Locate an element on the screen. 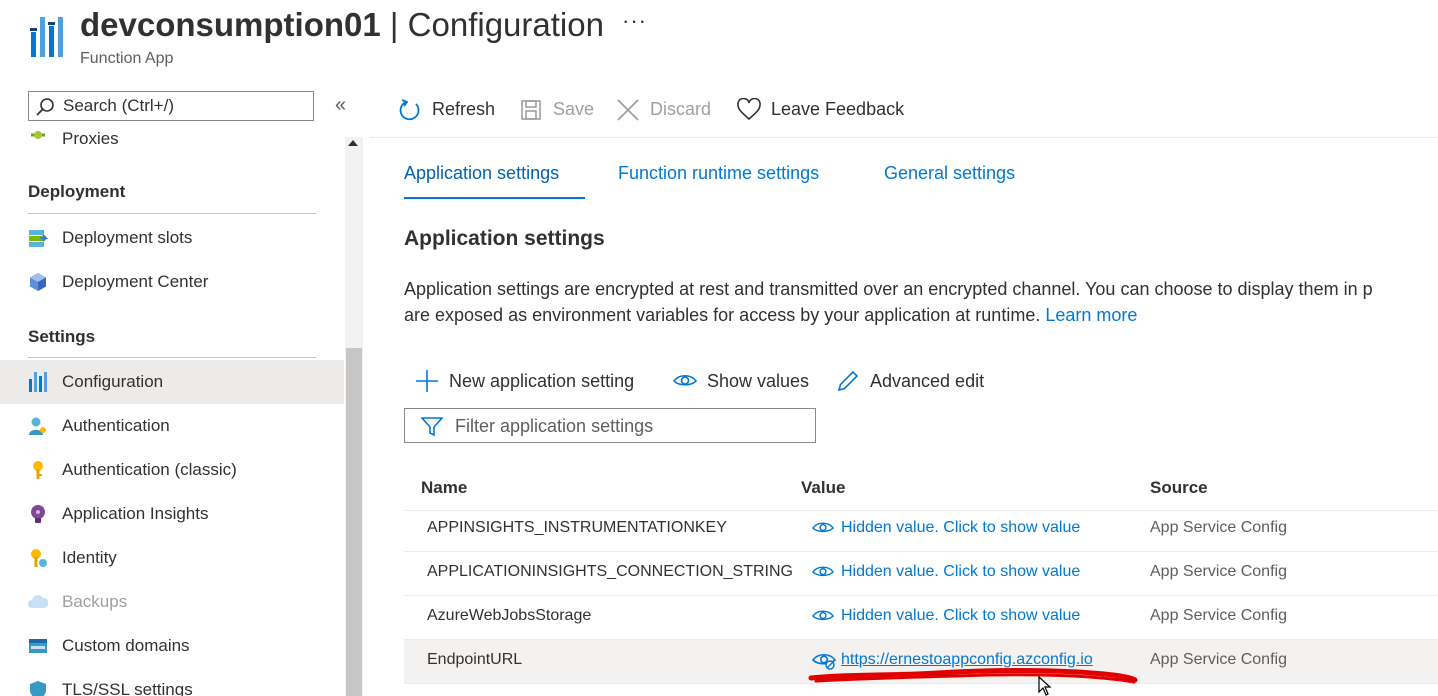 Image resolution: width=1438 pixels, height=696 pixels. resource-name: devconsumption01 is located at coordinates (230, 24).